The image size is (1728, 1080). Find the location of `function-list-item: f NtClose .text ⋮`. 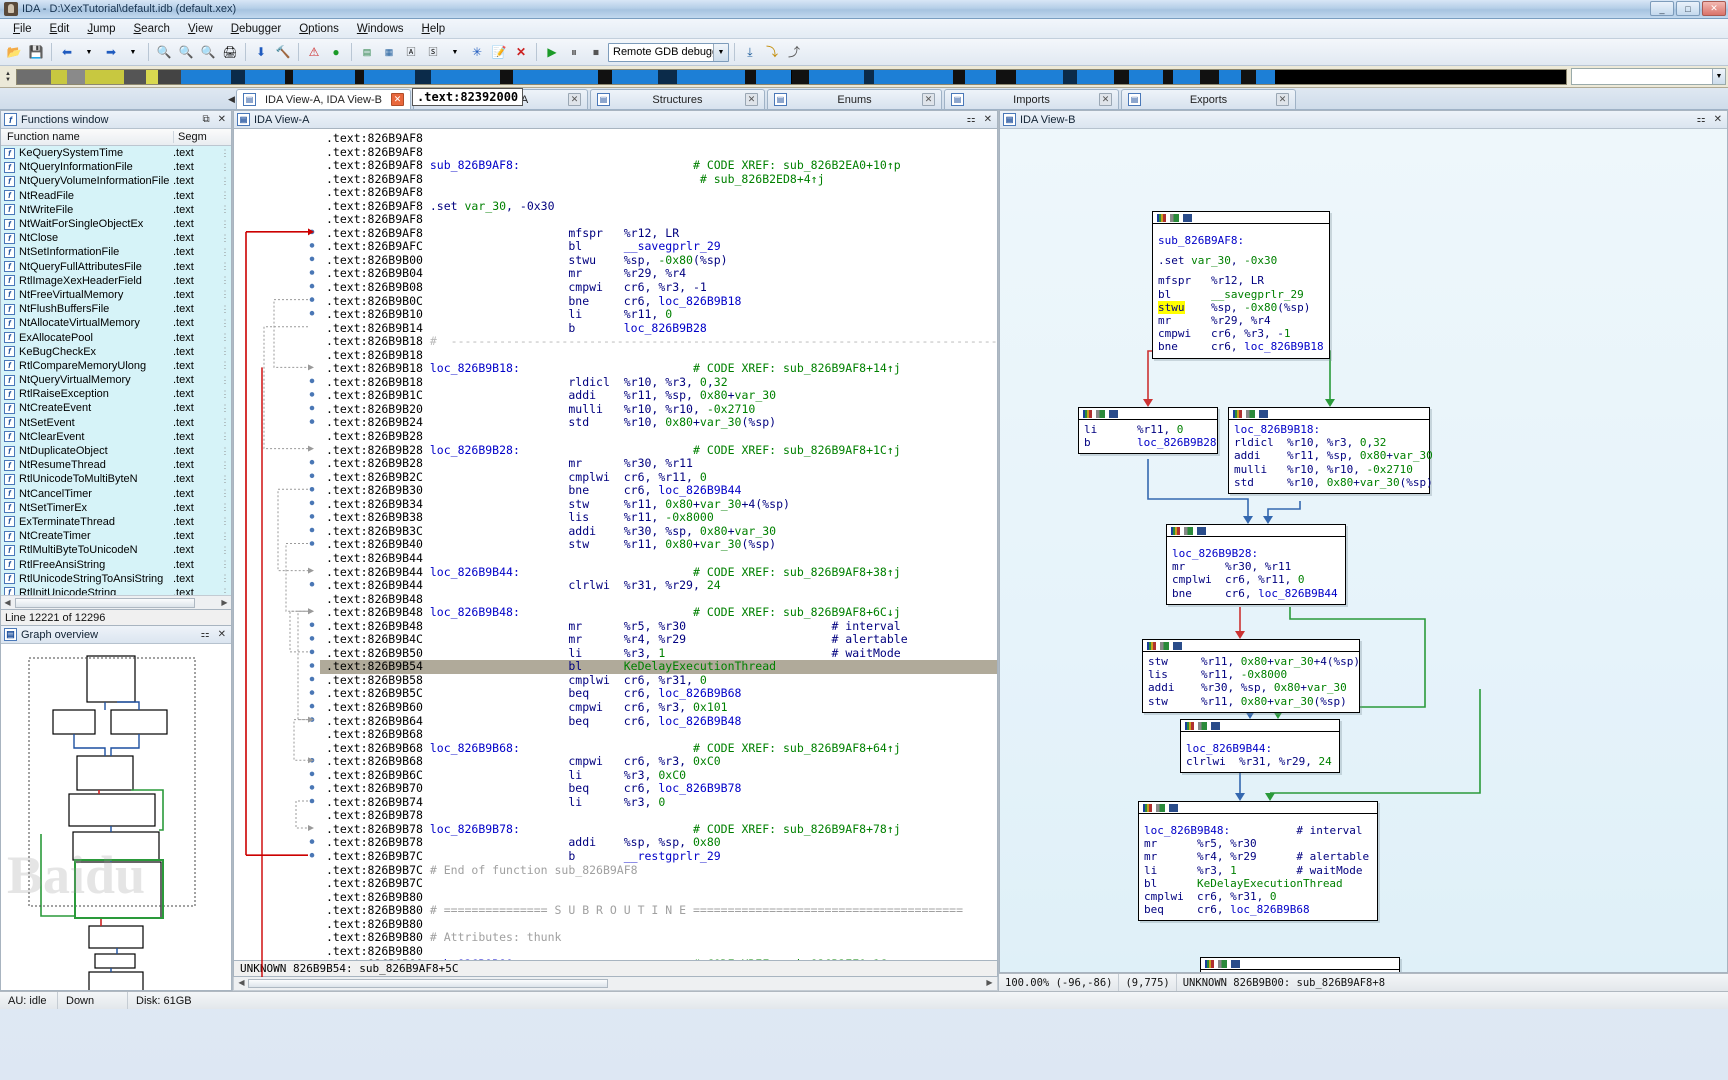

function-list-item: f NtClose .text ⋮ is located at coordinates (116, 238).